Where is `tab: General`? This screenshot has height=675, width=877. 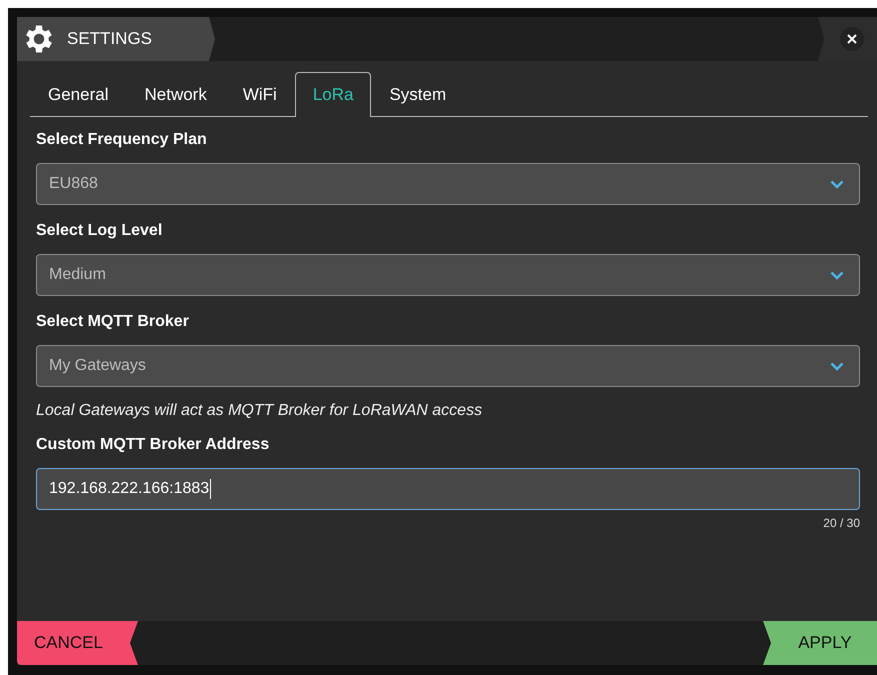 tab: General is located at coordinates (78, 94).